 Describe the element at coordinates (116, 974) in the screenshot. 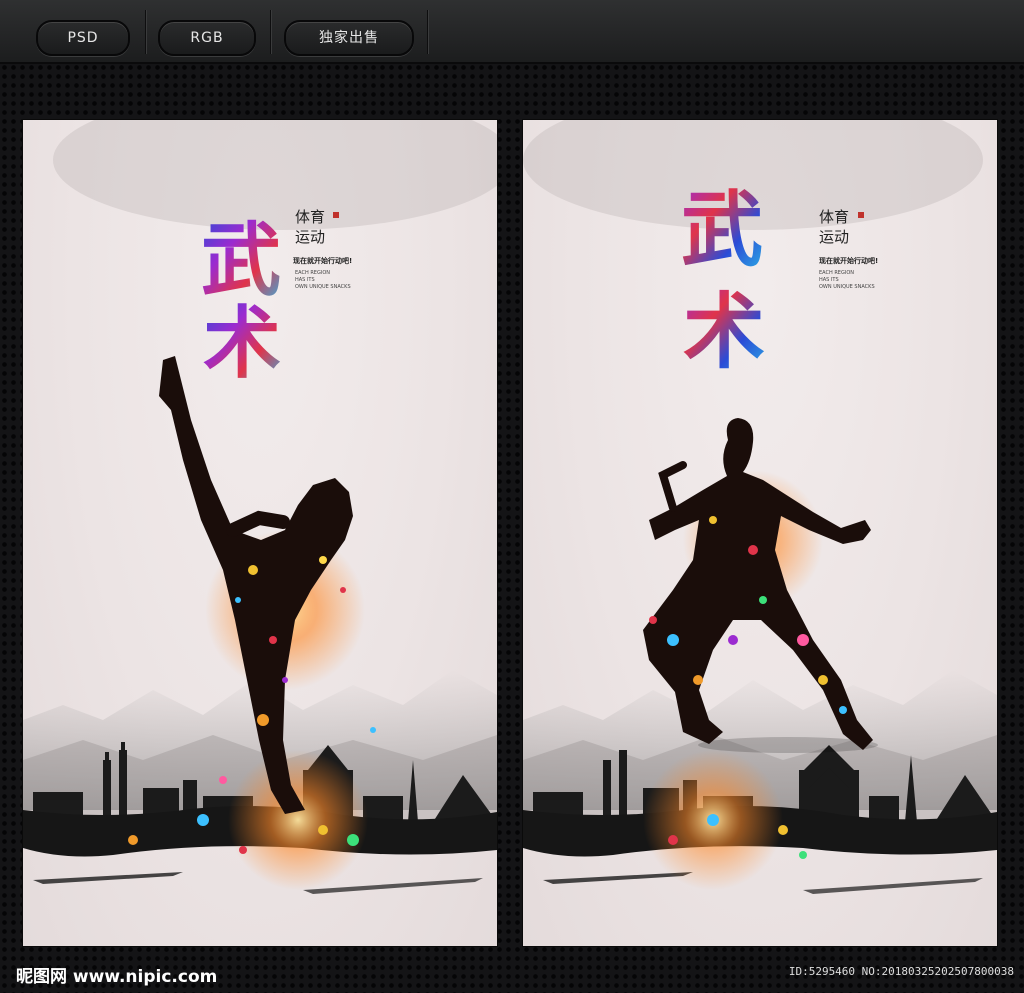

I see `nipic-logo-icon: 昵图网 www.nipic.com` at that location.